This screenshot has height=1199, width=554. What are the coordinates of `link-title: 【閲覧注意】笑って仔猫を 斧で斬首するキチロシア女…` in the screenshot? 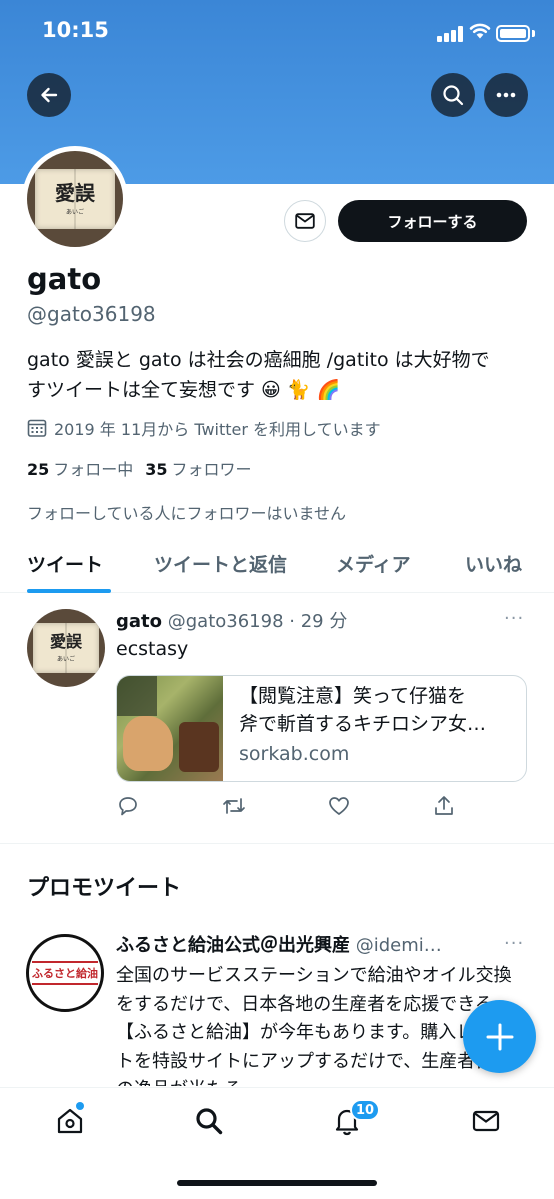 It's located at (363, 710).